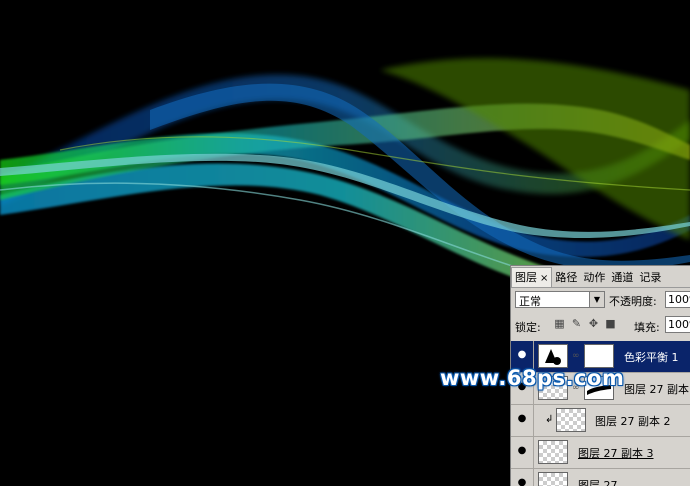  I want to click on layer-name: 色彩平衡 1, so click(651, 357).